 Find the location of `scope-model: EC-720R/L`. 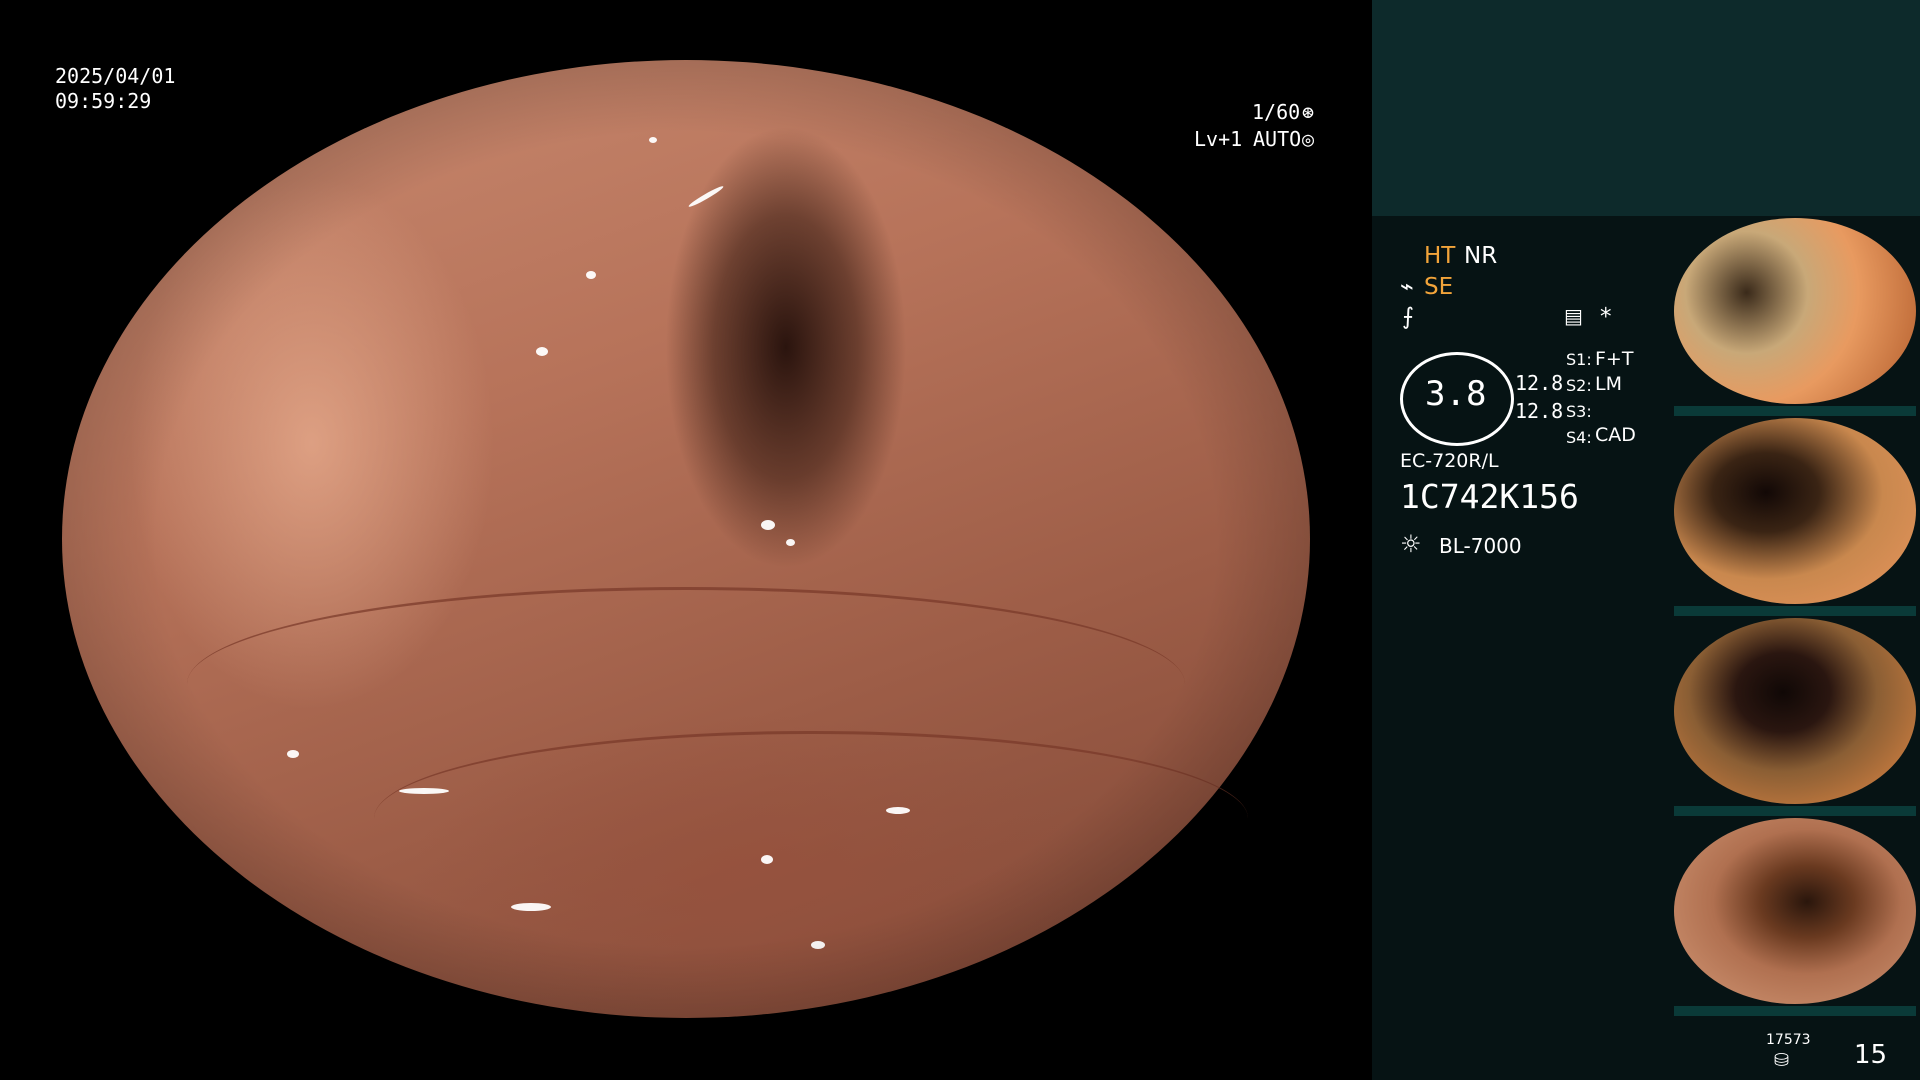

scope-model: EC-720R/L is located at coordinates (1449, 461).